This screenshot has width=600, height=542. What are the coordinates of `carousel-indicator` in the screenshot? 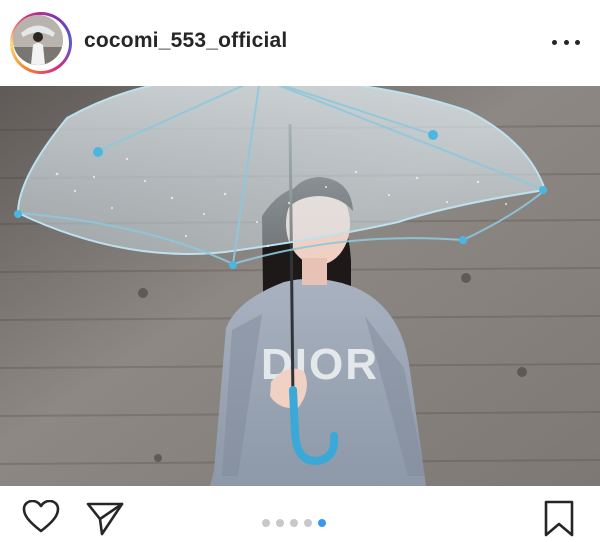 It's located at (294, 523).